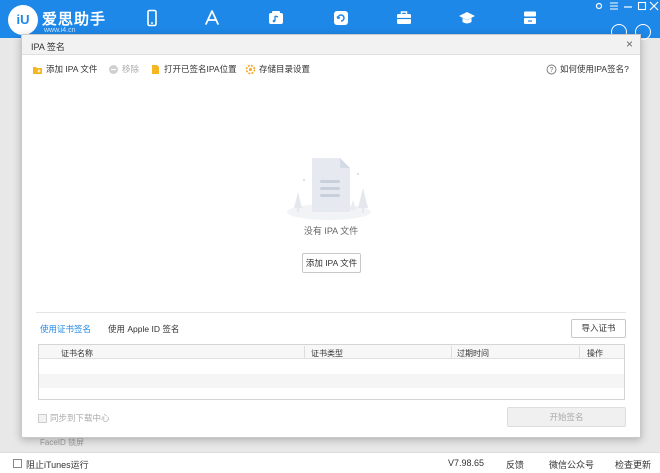  I want to click on section-divider, so click(331, 312).